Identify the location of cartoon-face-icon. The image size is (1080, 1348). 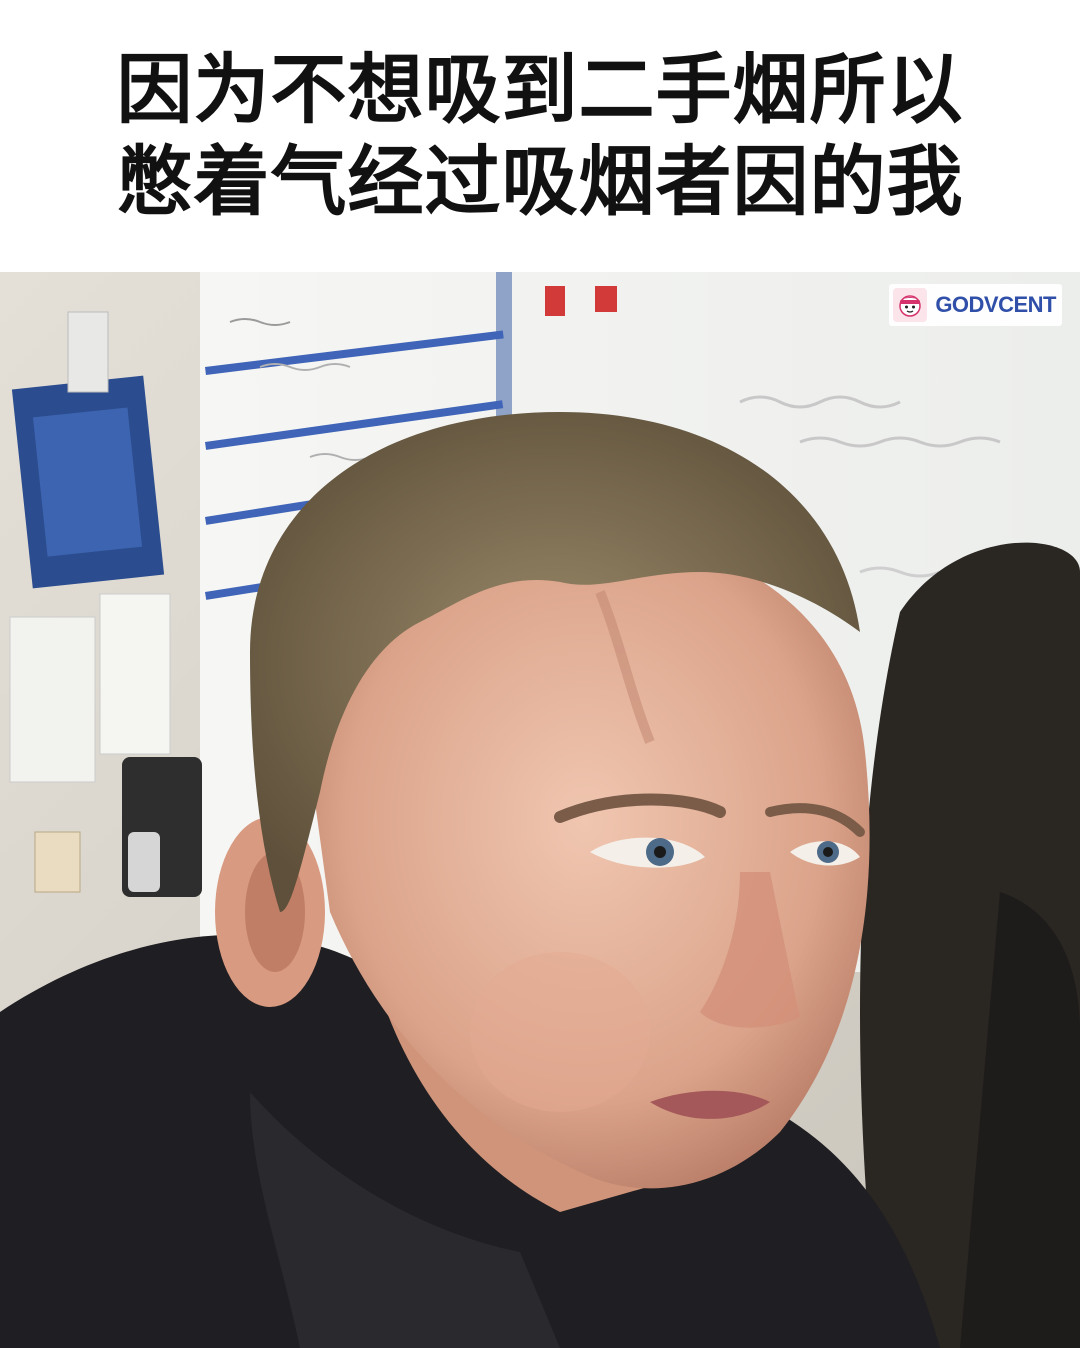
(910, 305).